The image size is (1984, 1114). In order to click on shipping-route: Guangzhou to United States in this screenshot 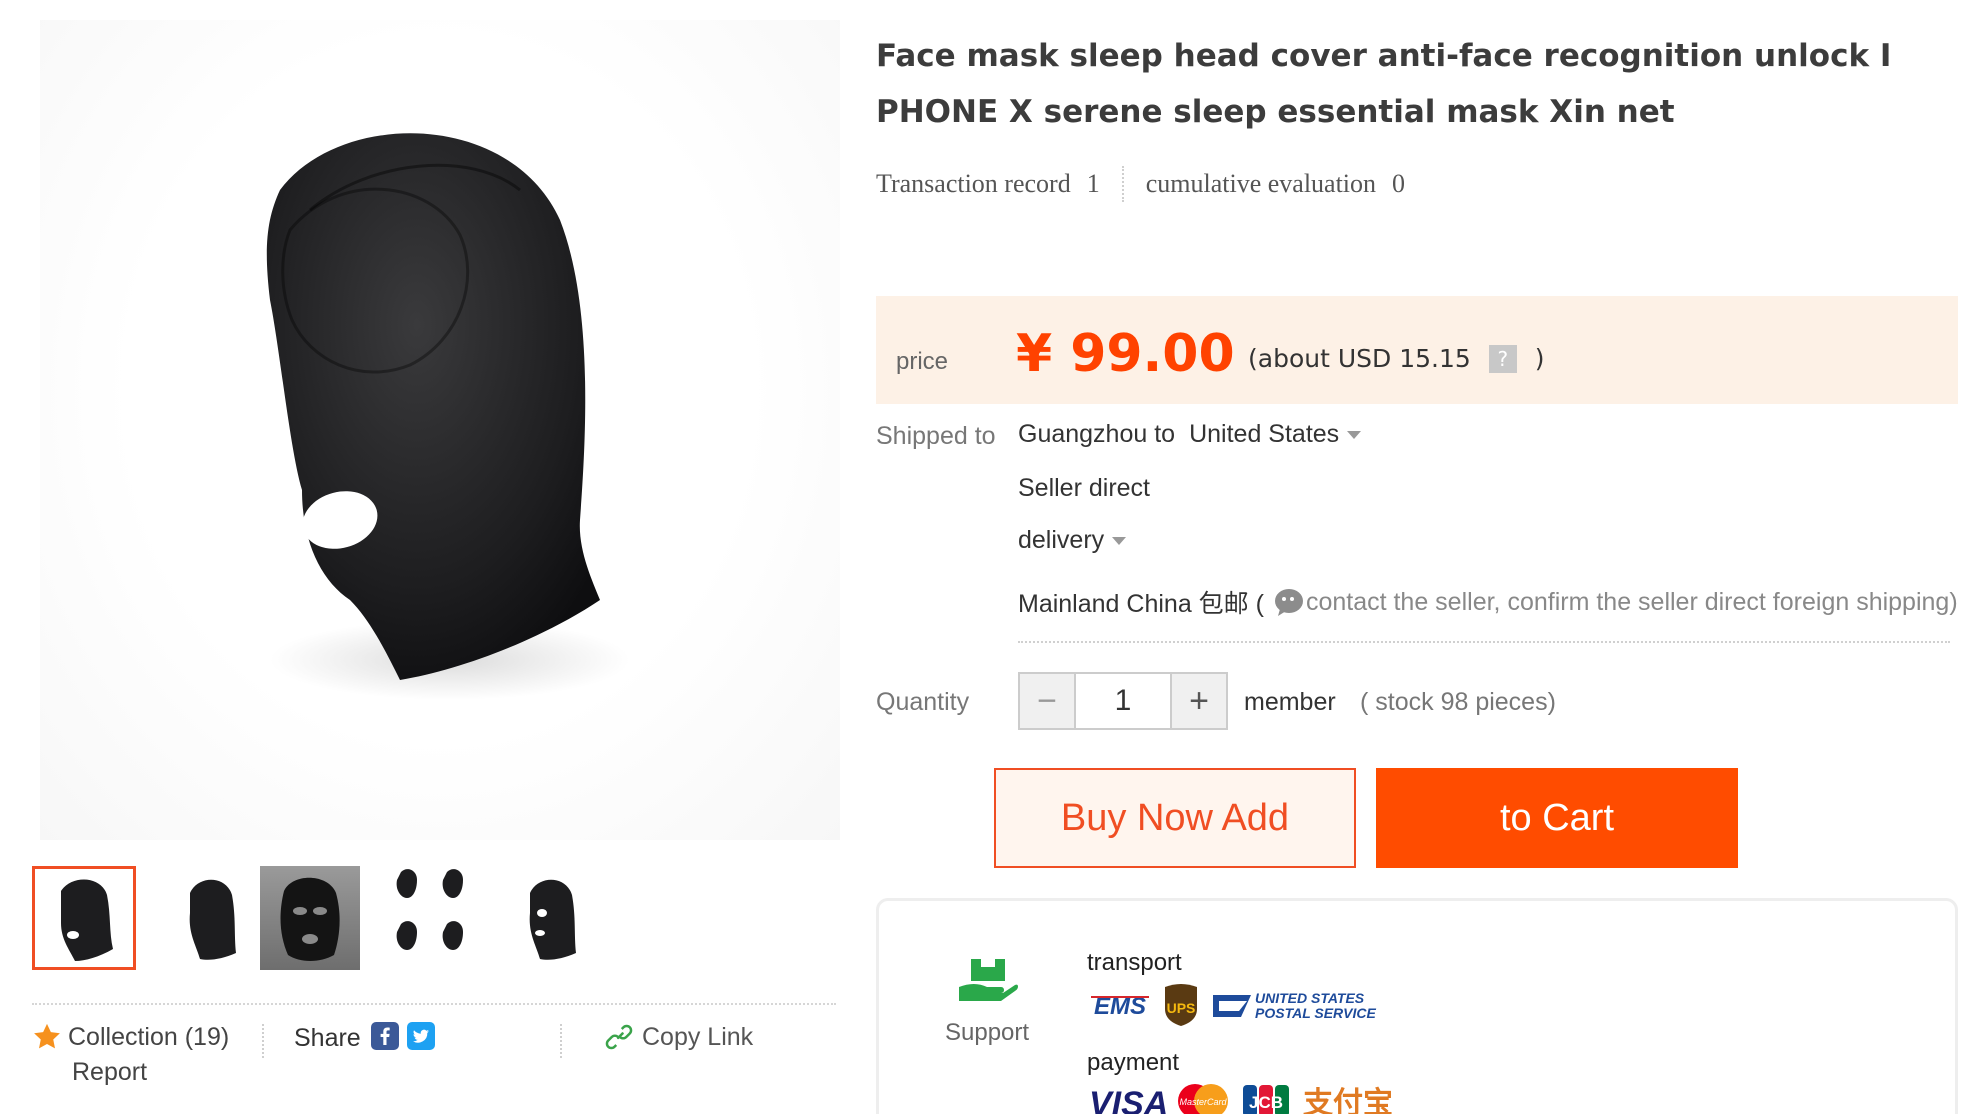, I will do `click(1190, 434)`.